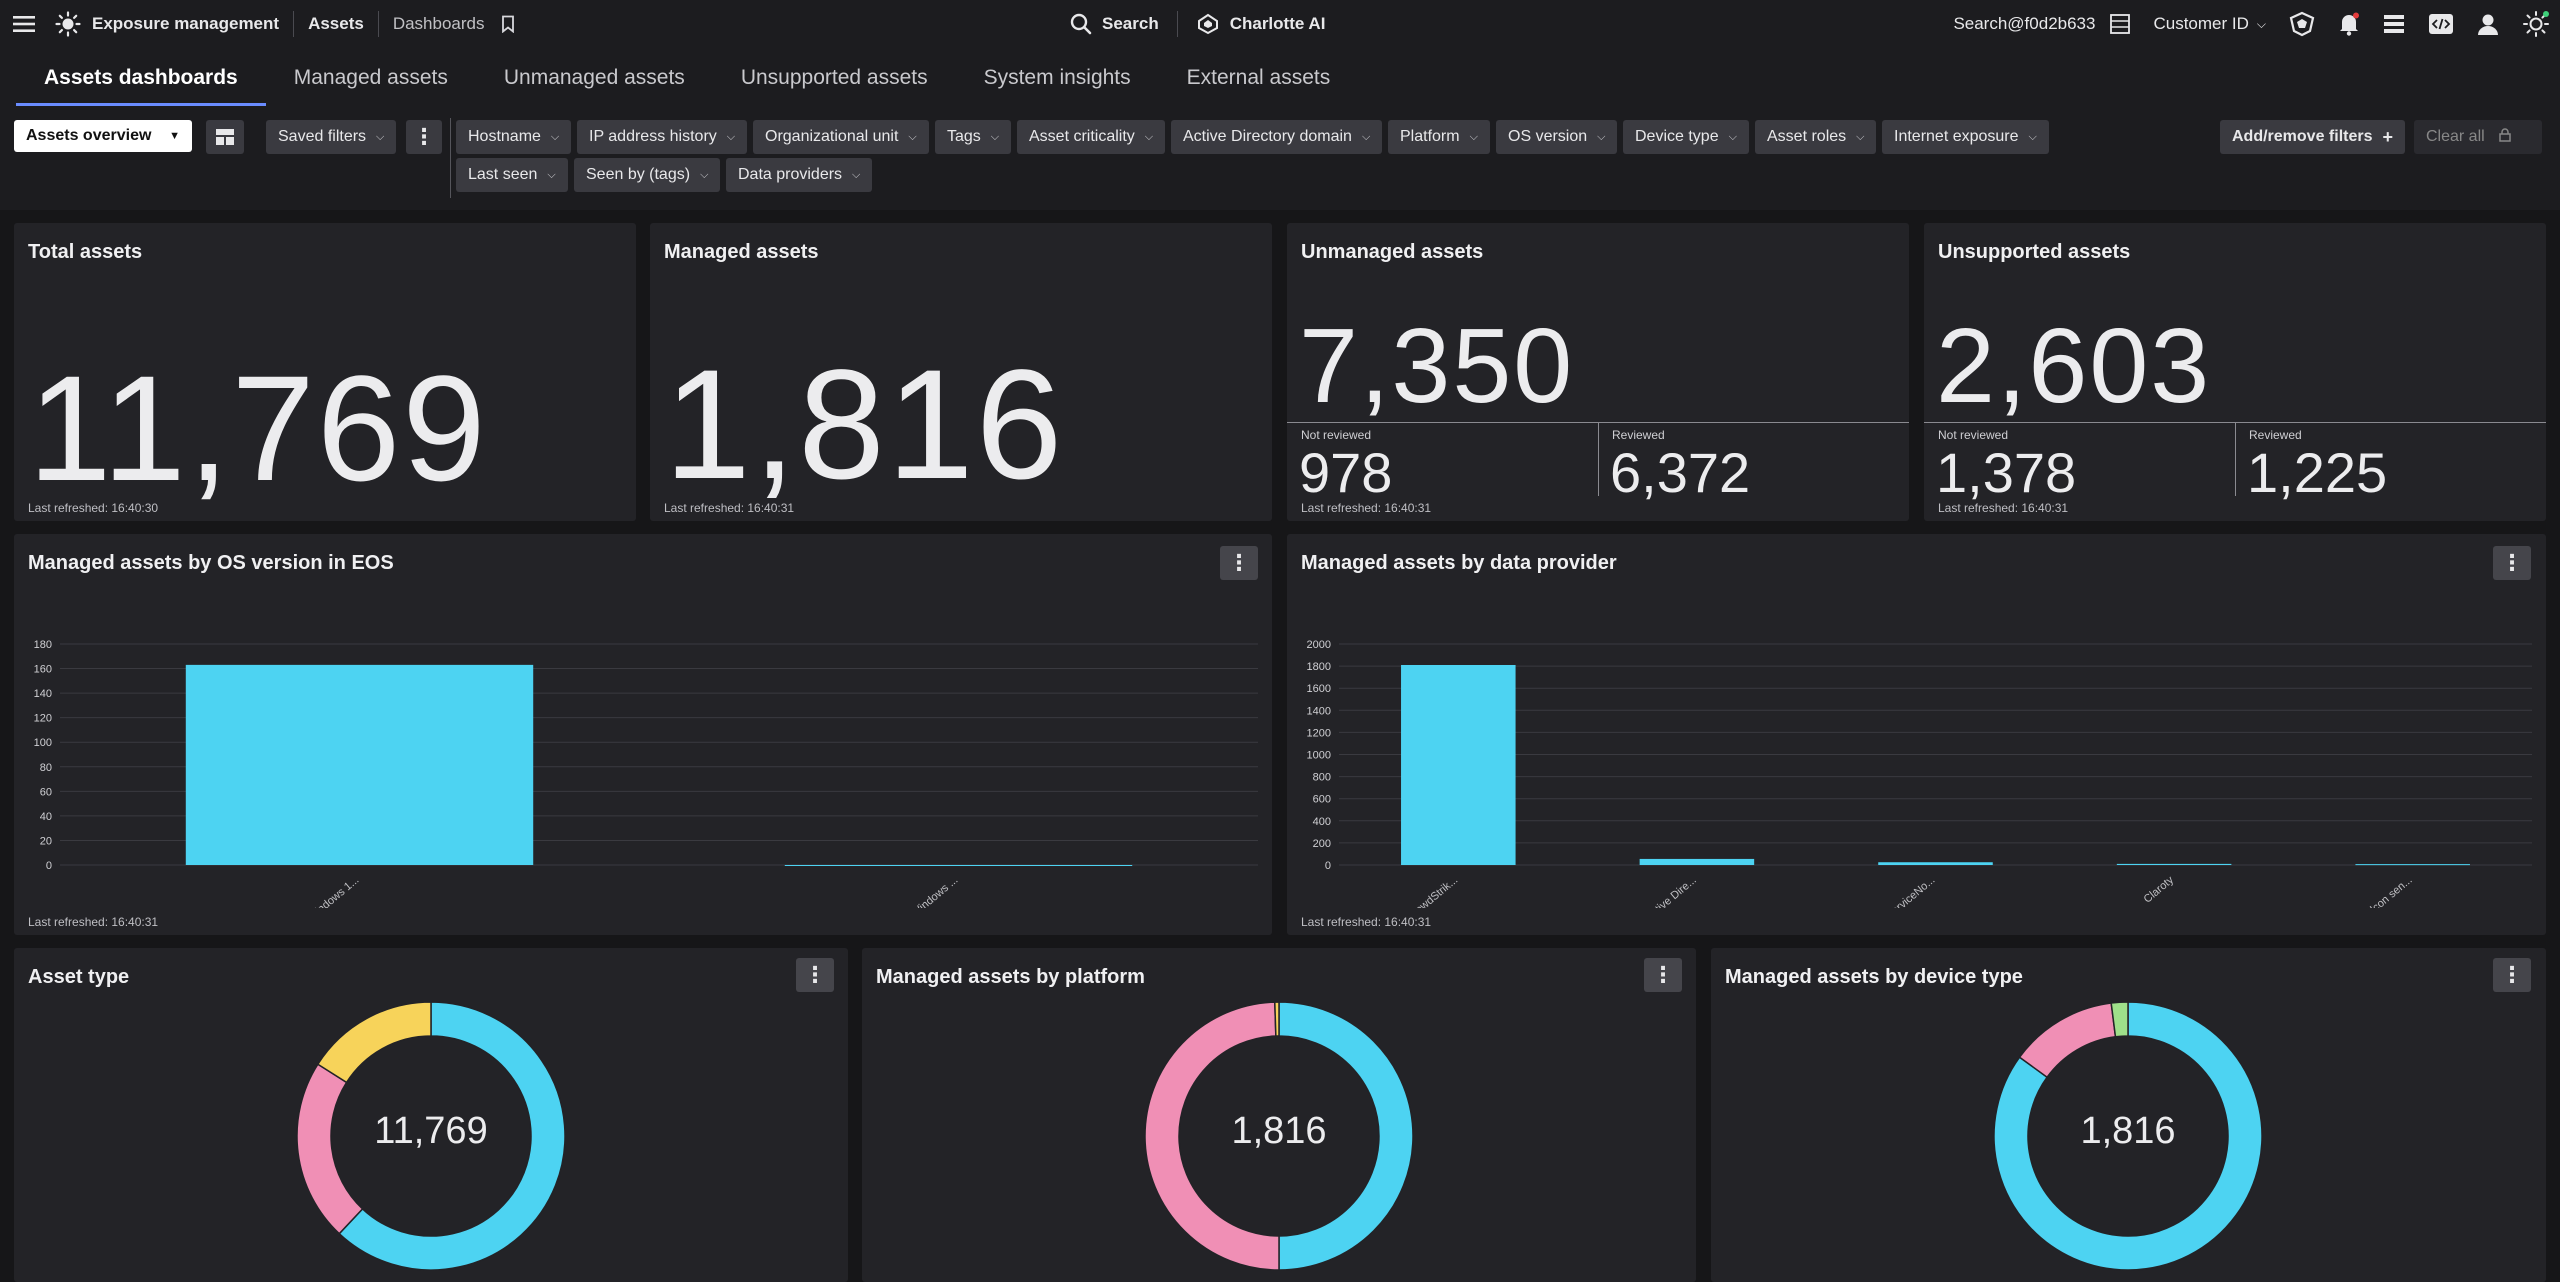  What do you see at coordinates (662, 137) in the screenshot?
I see `filter-chip-ip-address-history: IP address history ⌵` at bounding box center [662, 137].